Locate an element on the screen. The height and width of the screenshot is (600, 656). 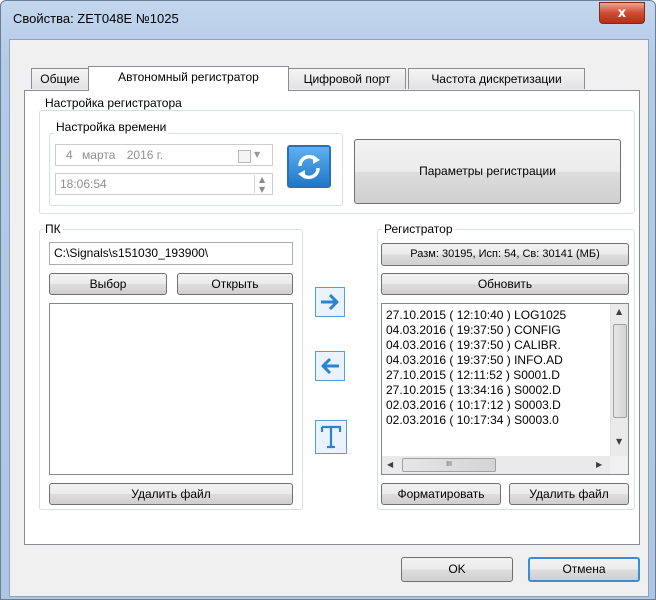
pc-path-field: C:\Signals\s151030_193900\ is located at coordinates (171, 253).